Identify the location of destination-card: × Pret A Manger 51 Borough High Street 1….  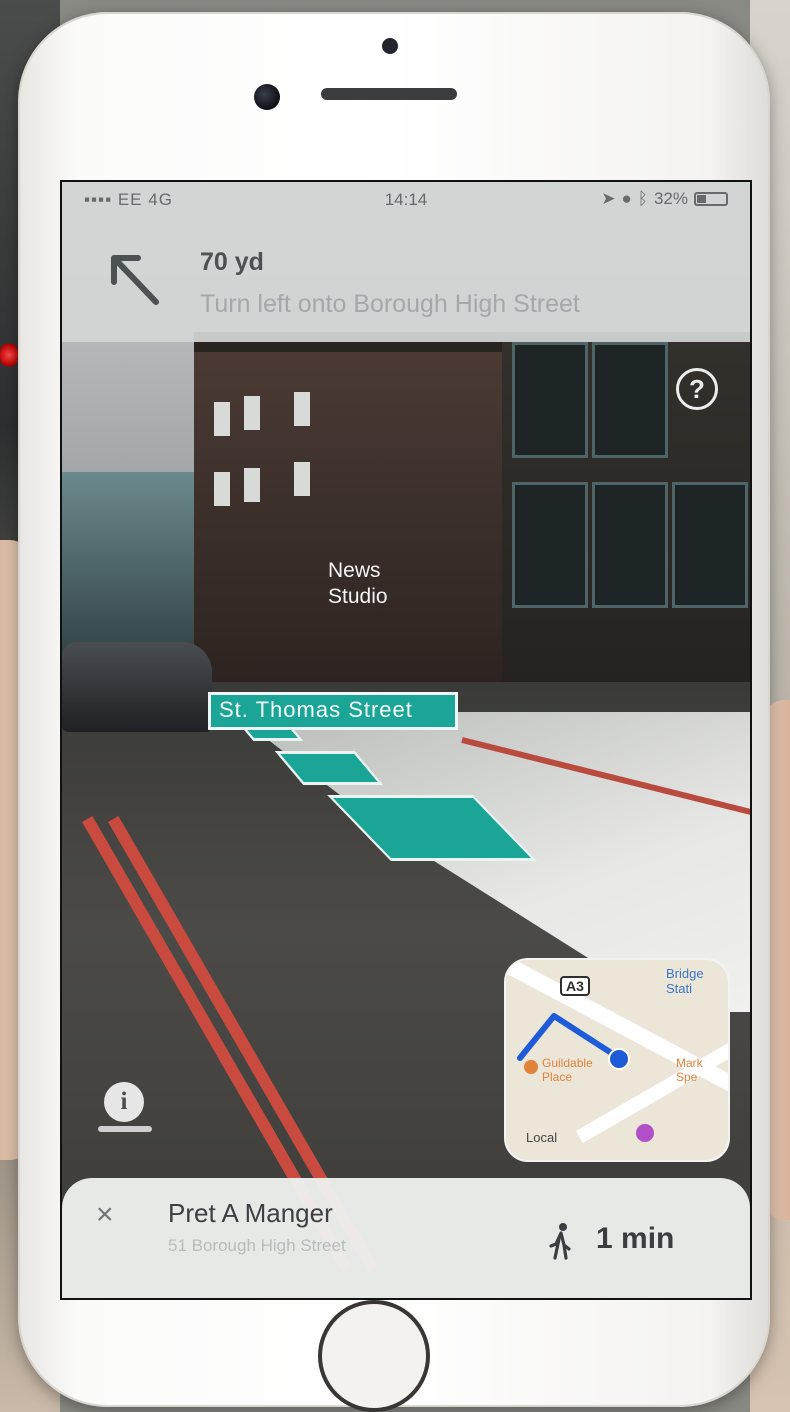
(406, 1238).